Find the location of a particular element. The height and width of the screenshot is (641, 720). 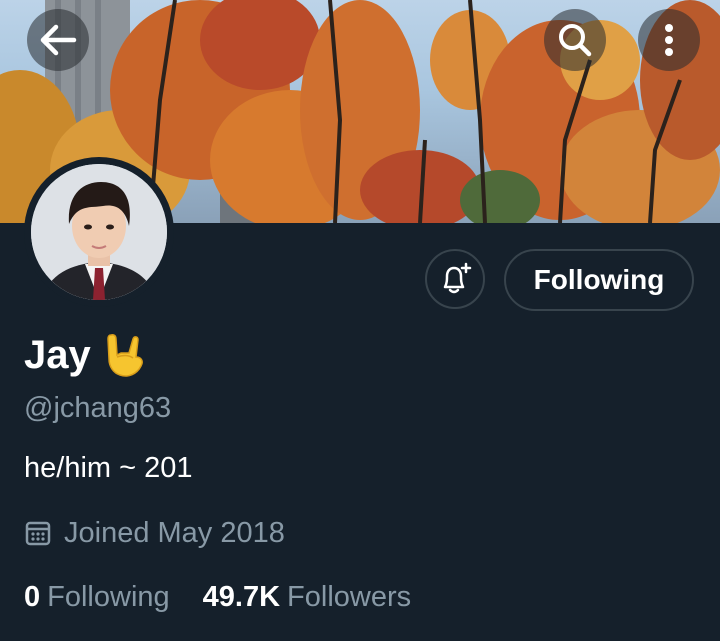

followers-count: 49.7K is located at coordinates (241, 596).